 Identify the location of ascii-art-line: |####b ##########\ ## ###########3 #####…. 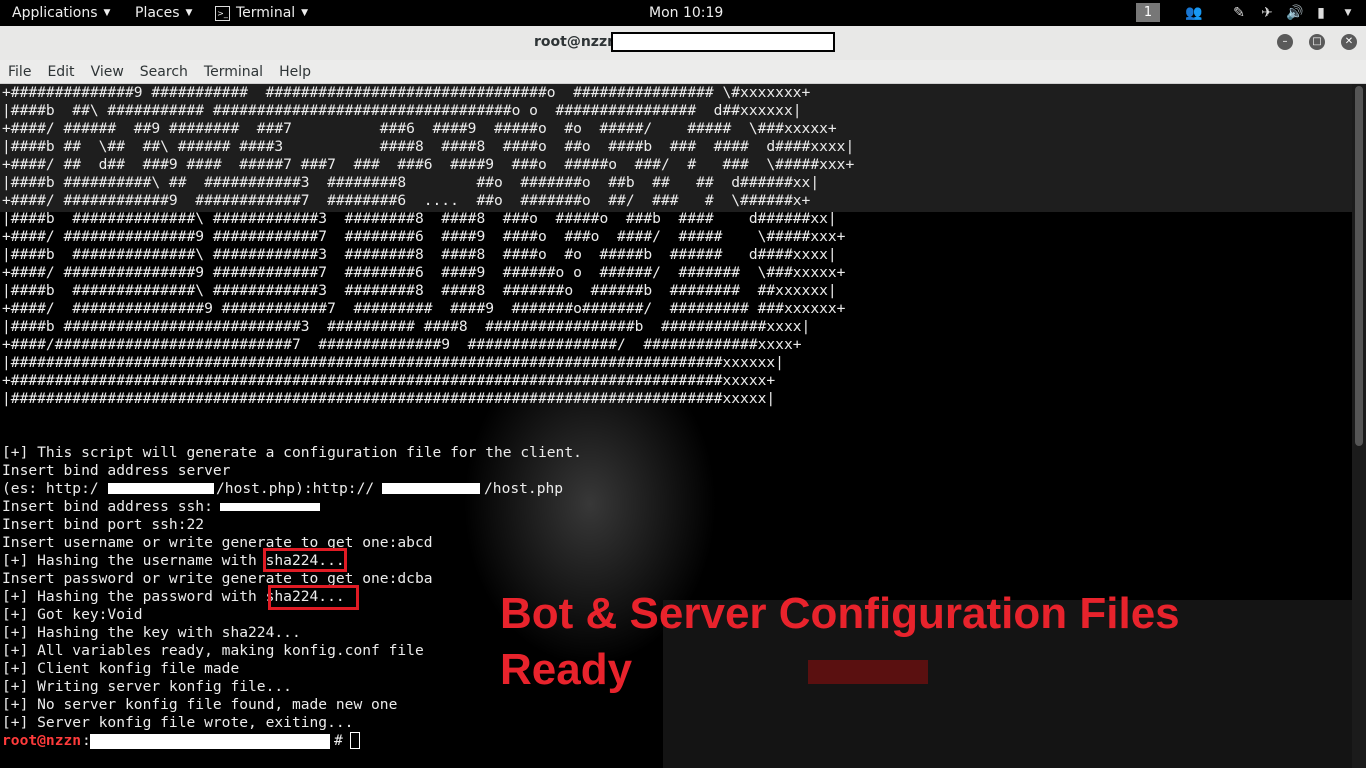
(411, 182).